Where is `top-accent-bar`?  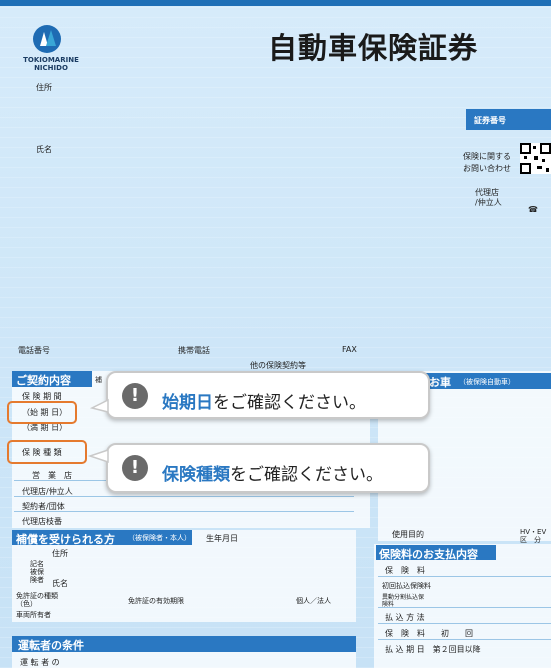
top-accent-bar is located at coordinates (275, 3).